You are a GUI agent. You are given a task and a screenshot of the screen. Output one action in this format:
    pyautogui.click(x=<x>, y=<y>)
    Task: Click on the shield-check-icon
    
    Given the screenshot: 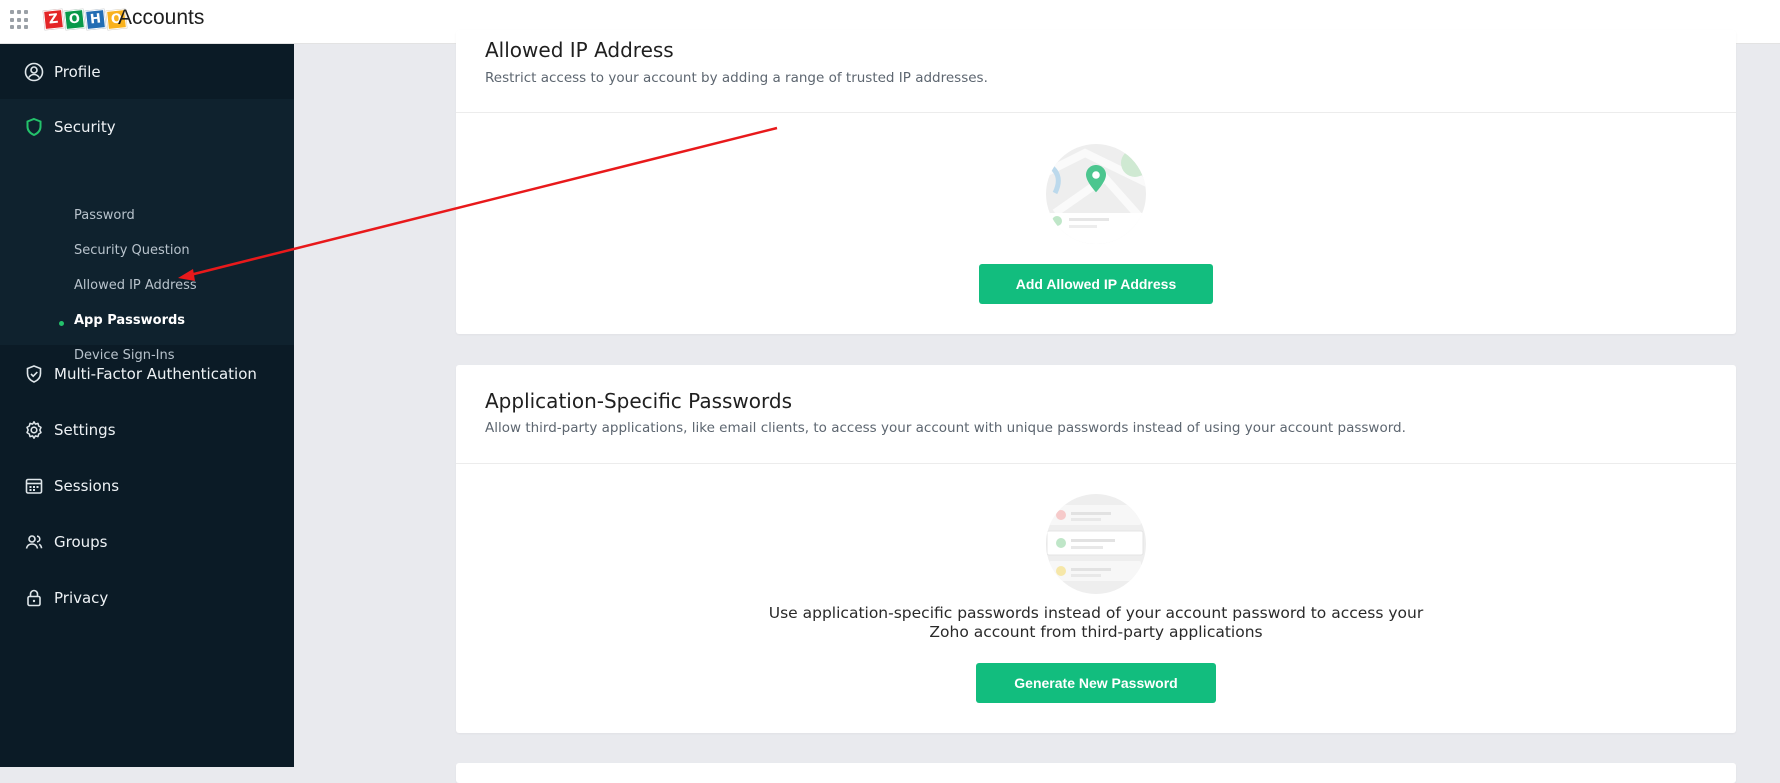 What is the action you would take?
    pyautogui.click(x=34, y=374)
    